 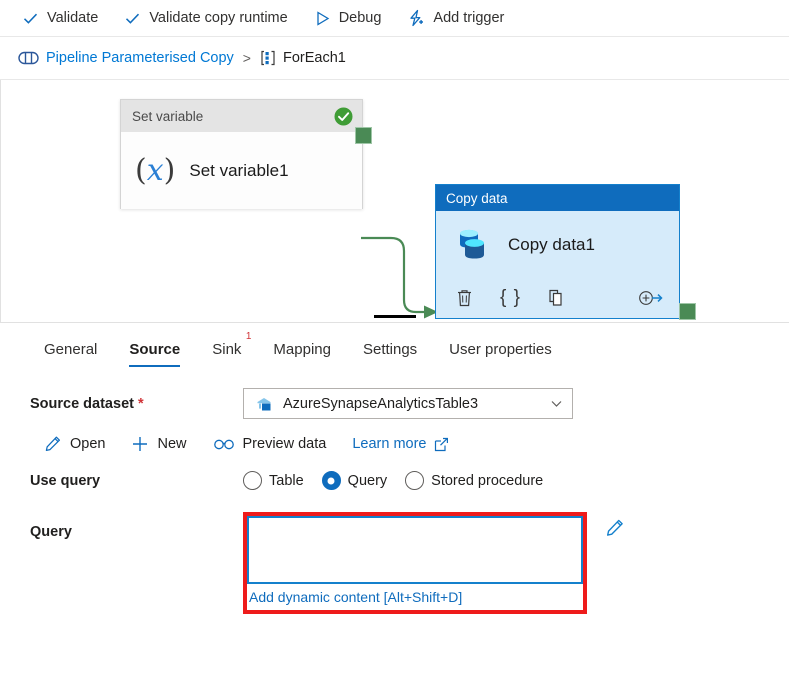 I want to click on activity-node-set-variable: Set variable (x) Set variable1, so click(x=241, y=154).